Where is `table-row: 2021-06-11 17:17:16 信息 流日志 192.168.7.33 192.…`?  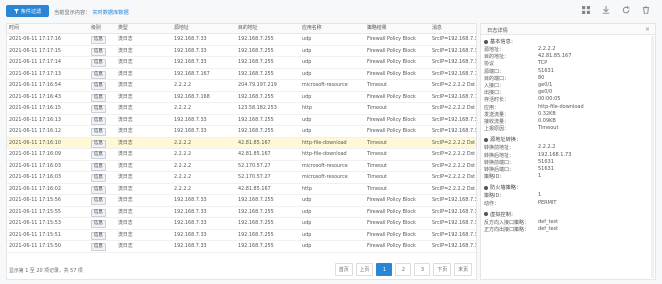
table-row: 2021-06-11 17:17:16 信息 流日志 192.168.7.33 192.… is located at coordinates (241, 40).